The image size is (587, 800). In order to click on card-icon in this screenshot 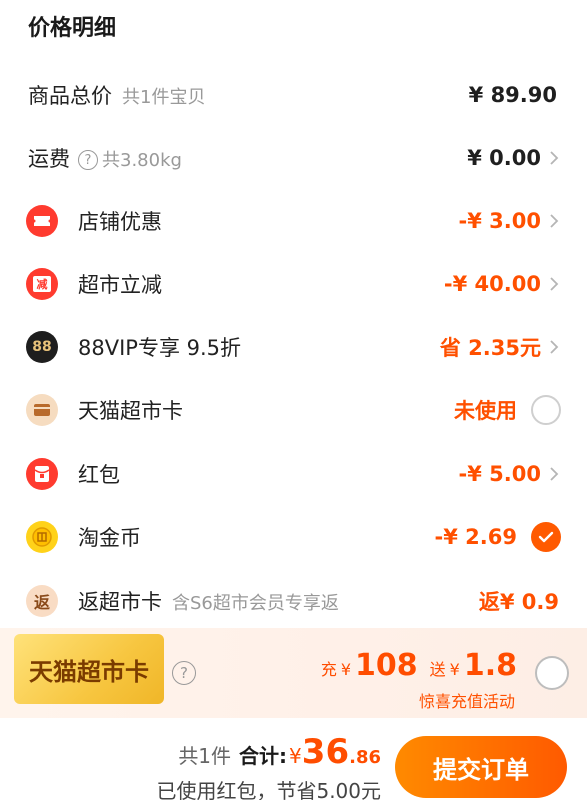, I will do `click(42, 410)`.